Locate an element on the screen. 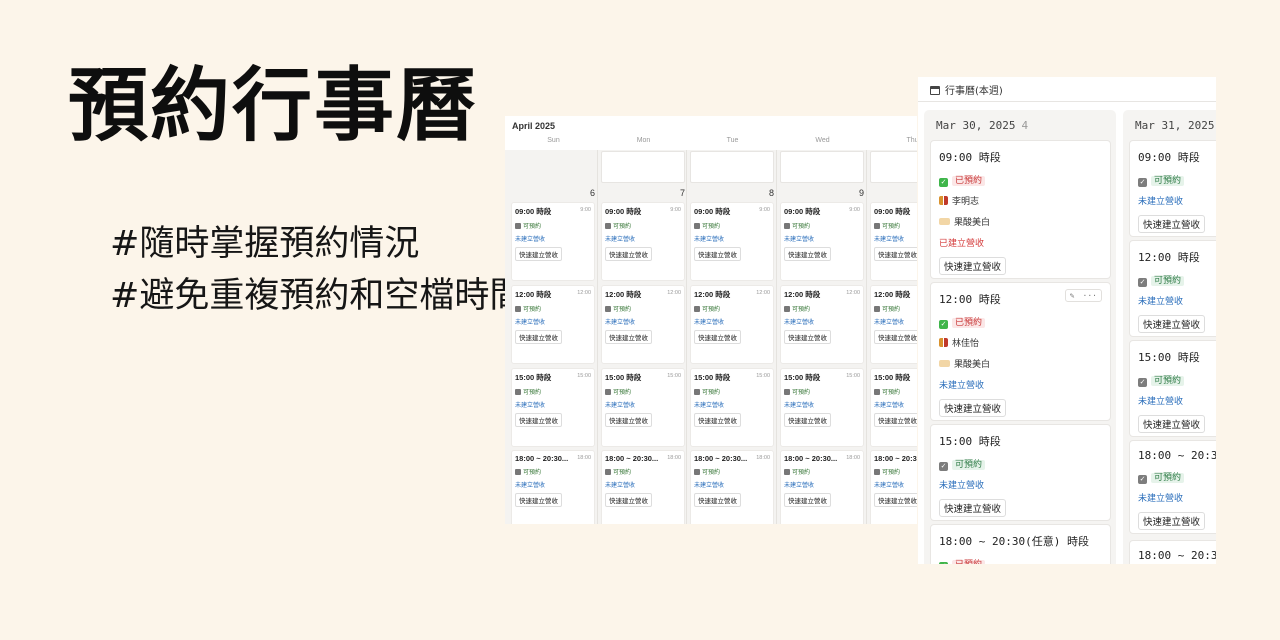  slot-card: 18:00 ~ 20:30 is located at coordinates (1172, 552).